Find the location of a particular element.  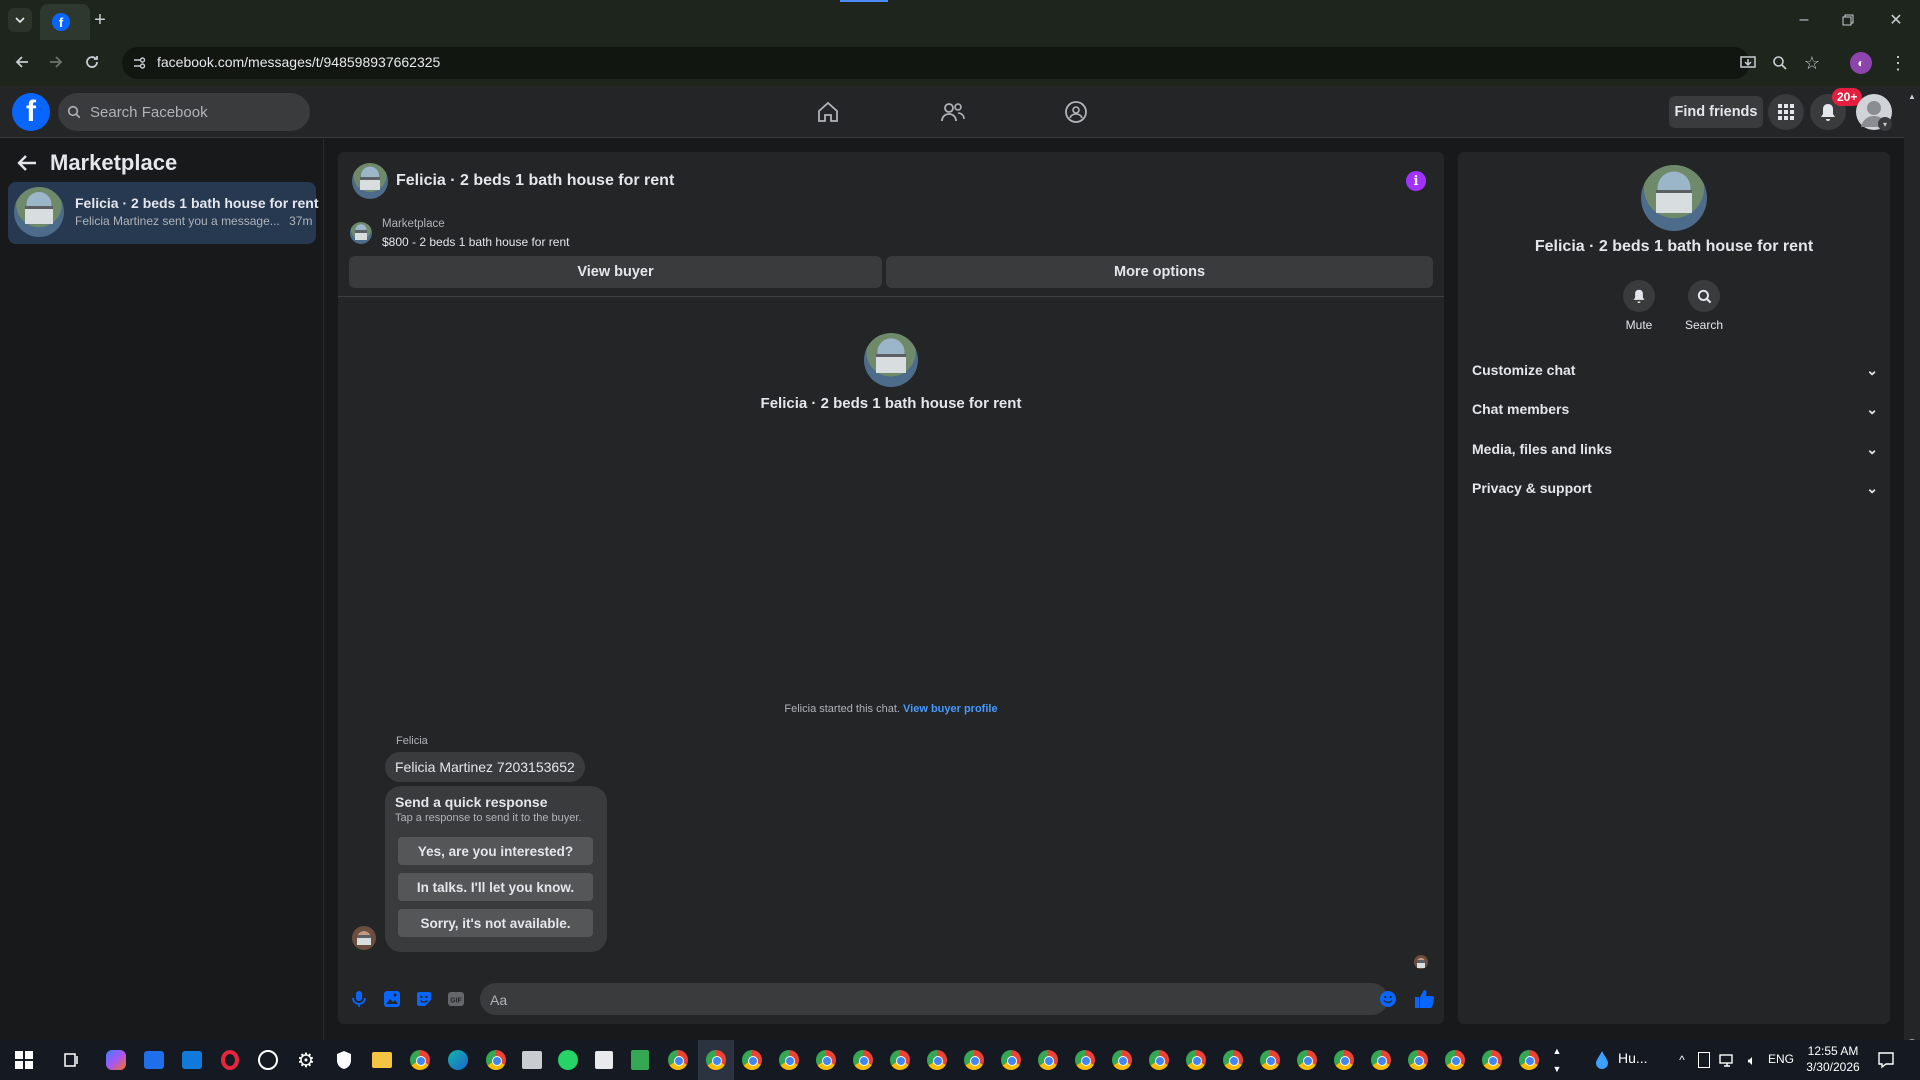

tablet-icon is located at coordinates (1704, 1060).